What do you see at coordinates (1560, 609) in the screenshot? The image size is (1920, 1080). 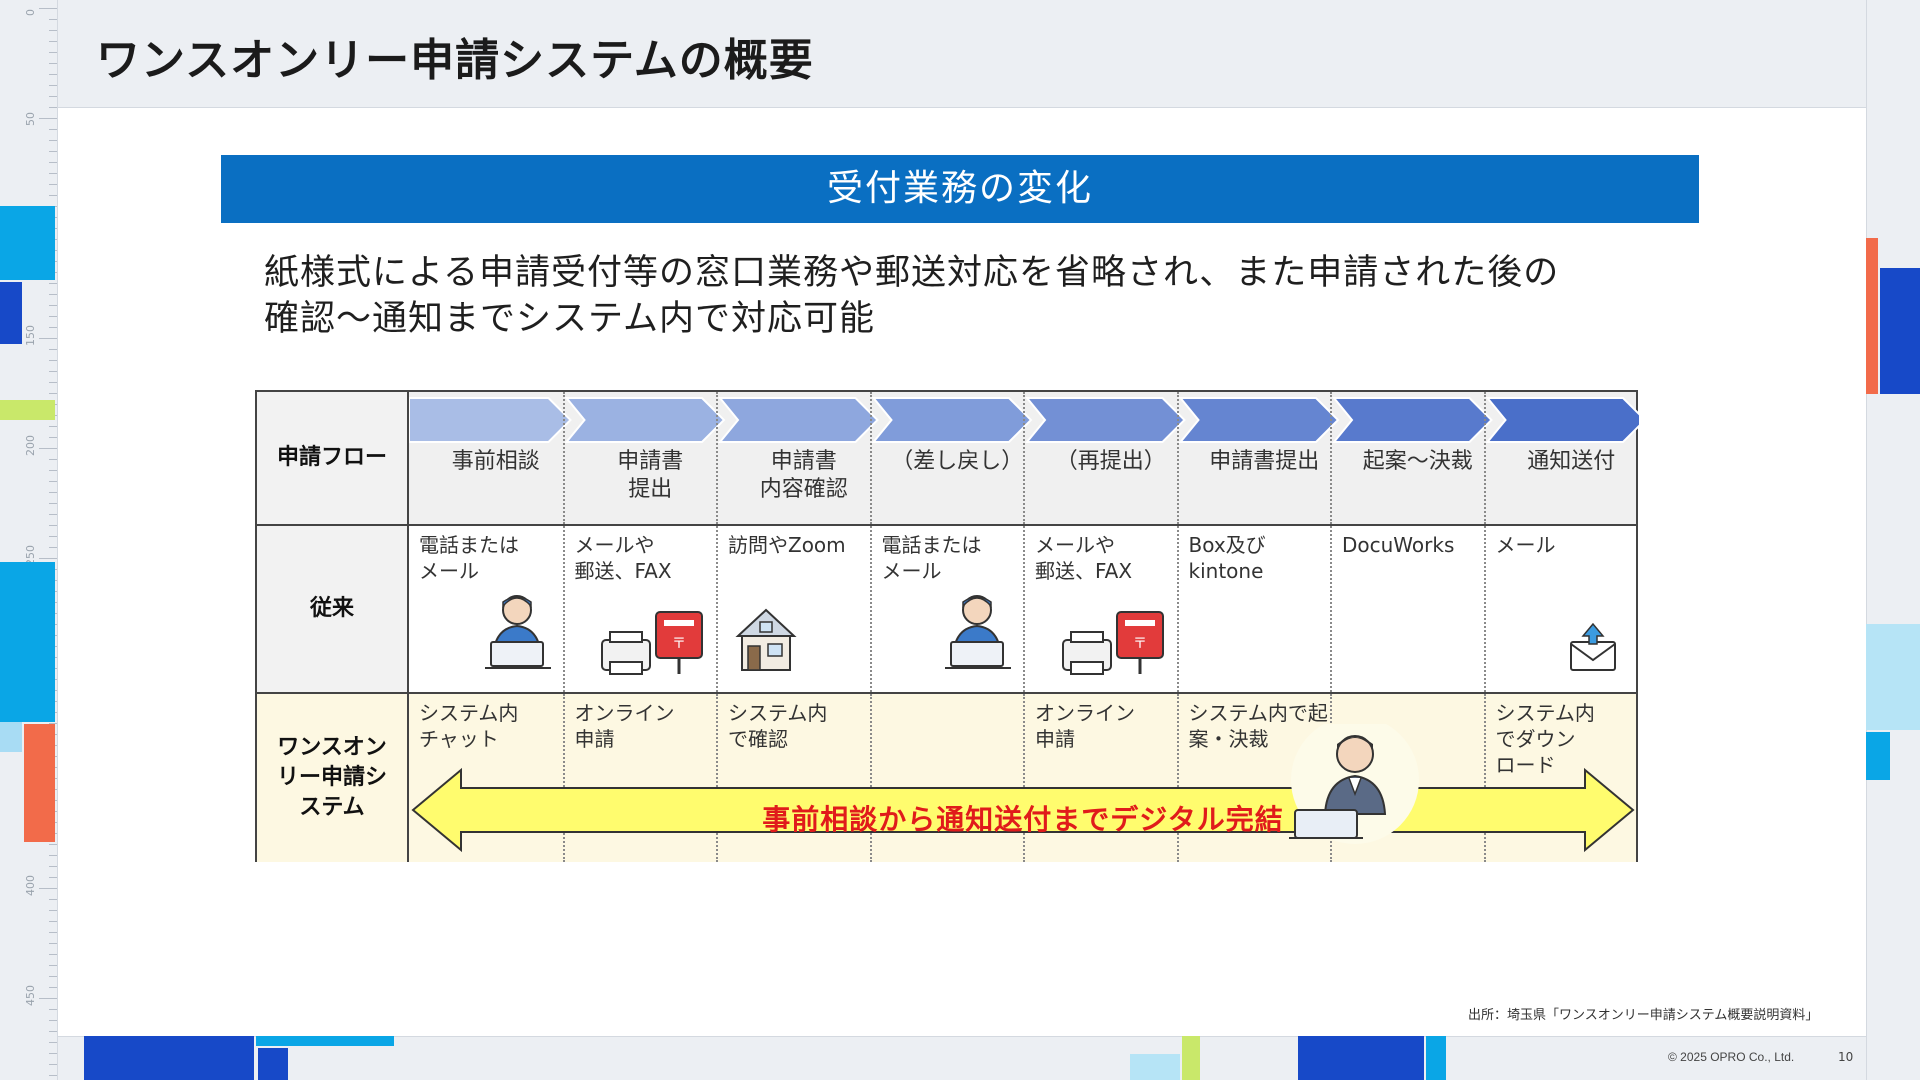 I see `conventional-cell: メール` at bounding box center [1560, 609].